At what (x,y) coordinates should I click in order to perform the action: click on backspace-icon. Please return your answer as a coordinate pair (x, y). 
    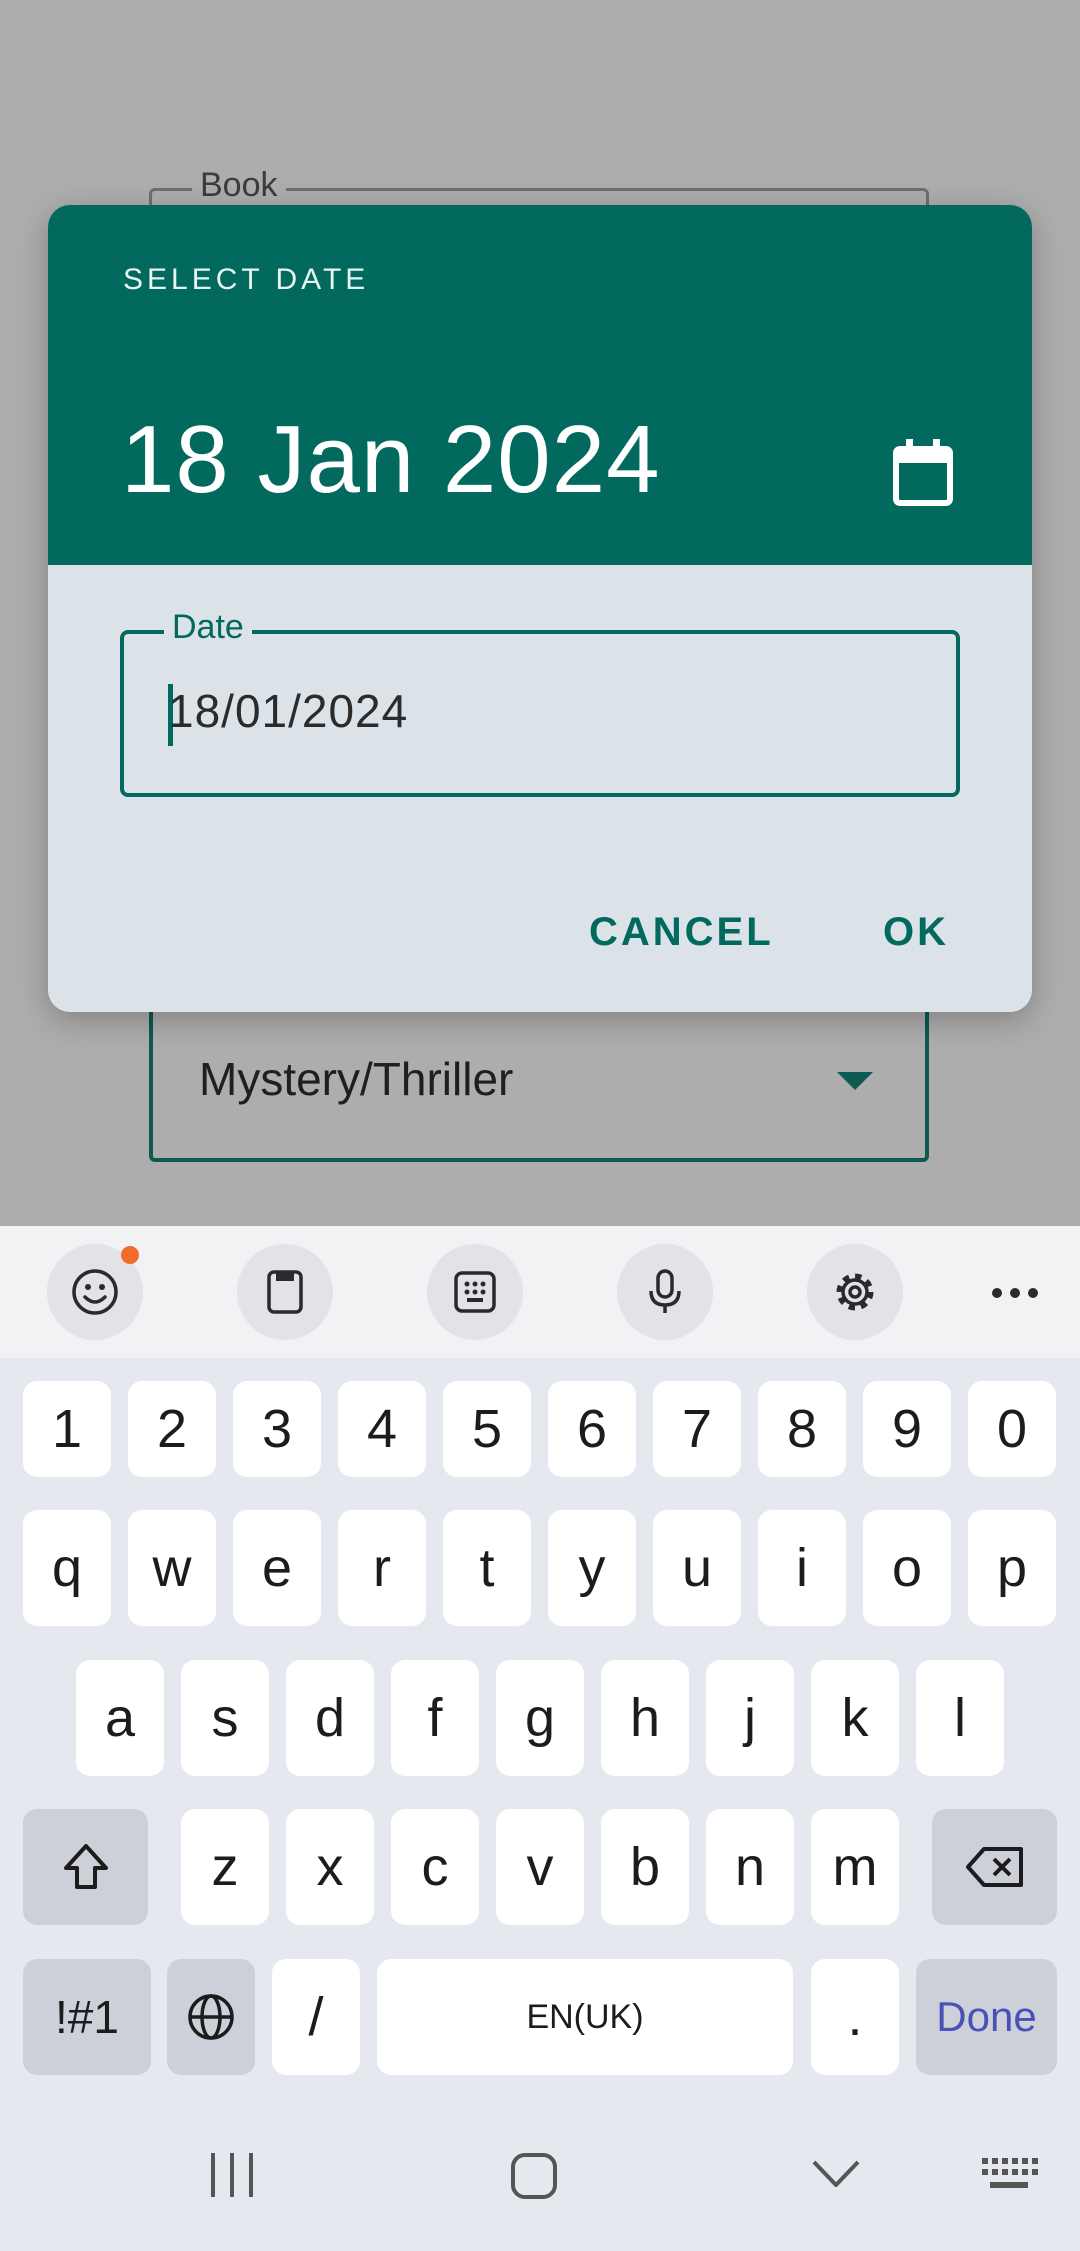
    Looking at the image, I should click on (994, 1867).